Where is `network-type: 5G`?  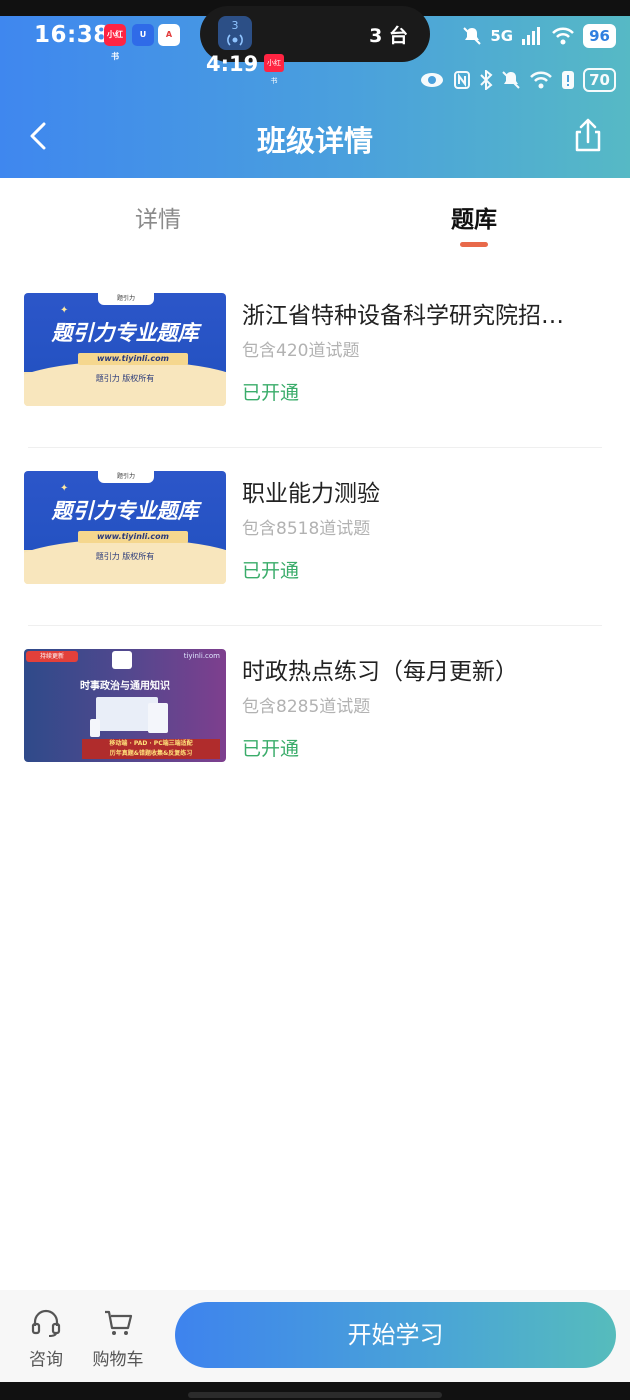
network-type: 5G is located at coordinates (502, 36).